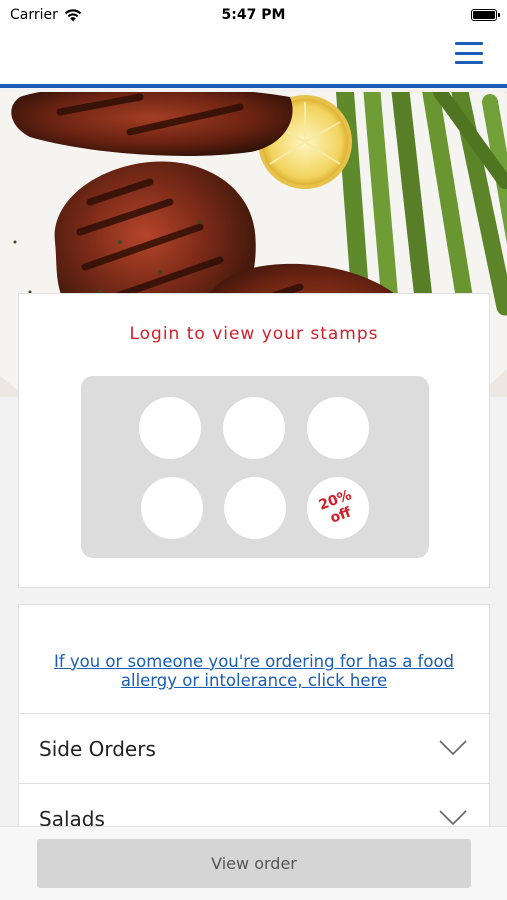 This screenshot has height=900, width=507. I want to click on status-left: Carrier, so click(46, 15).